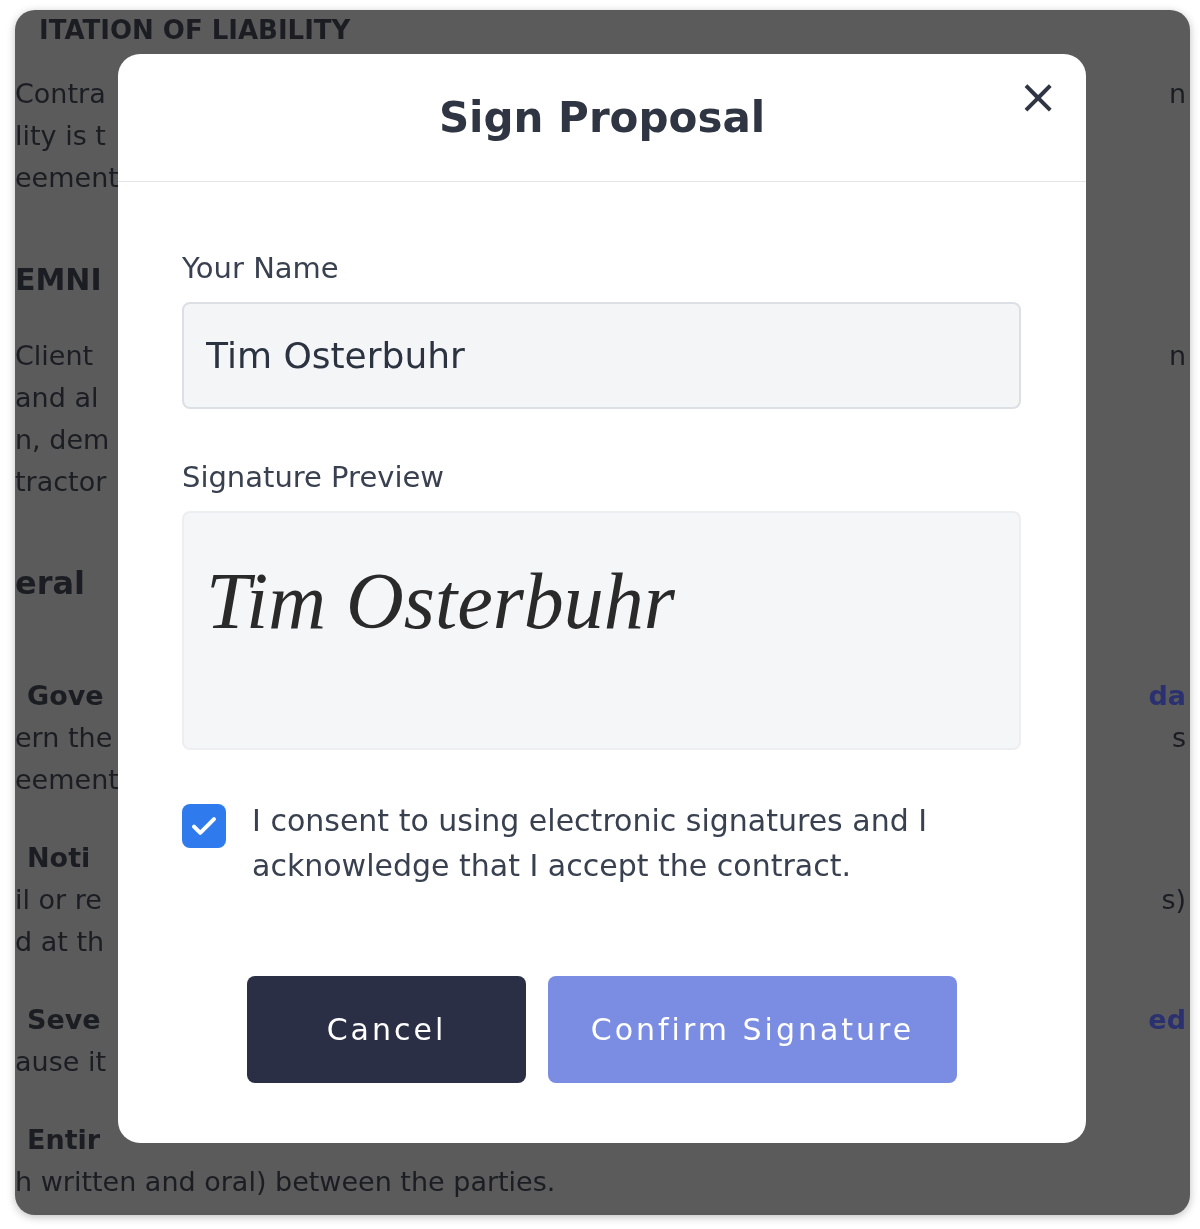 The image size is (1200, 1229). I want to click on document-text: s), so click(1174, 899).